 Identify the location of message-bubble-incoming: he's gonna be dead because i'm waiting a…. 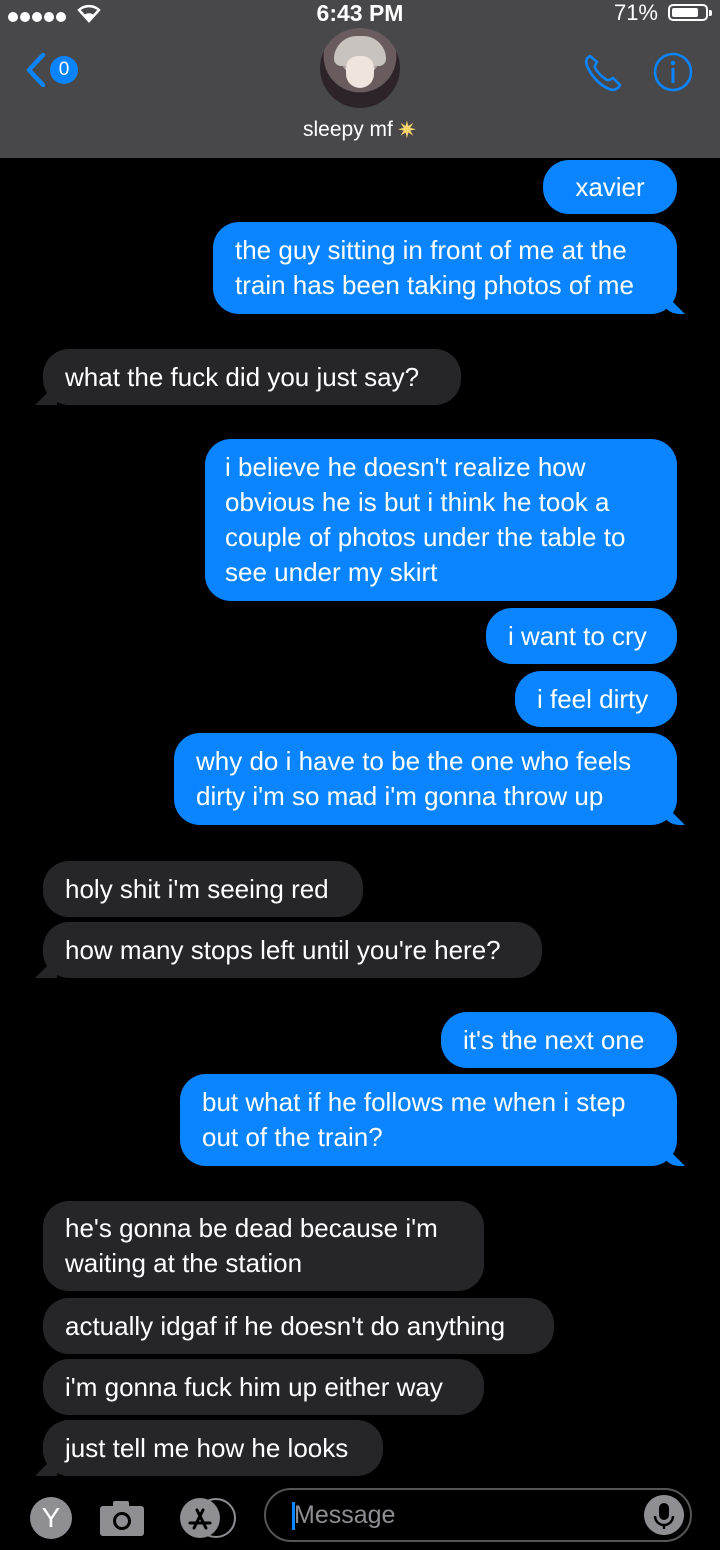
(263, 1246).